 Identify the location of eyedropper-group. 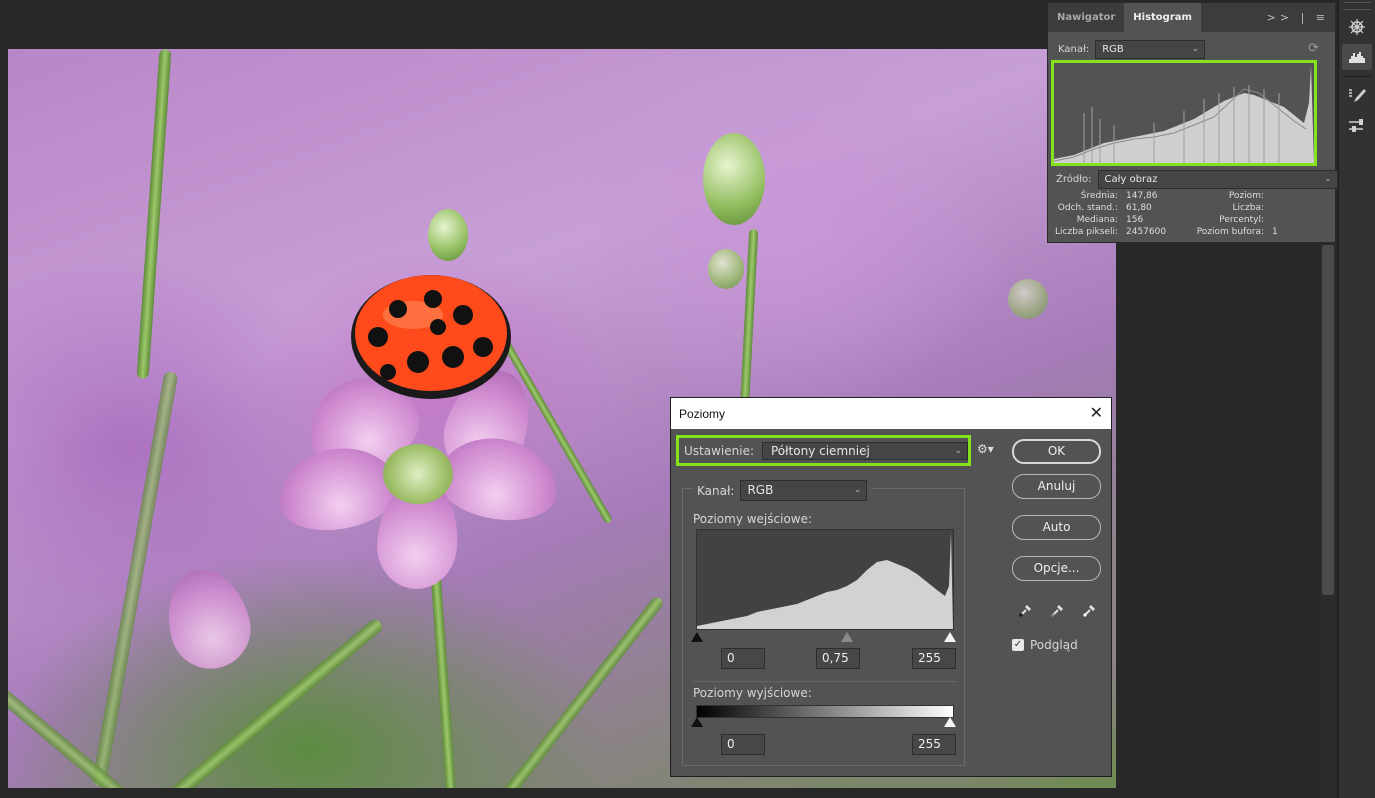
(1058, 610).